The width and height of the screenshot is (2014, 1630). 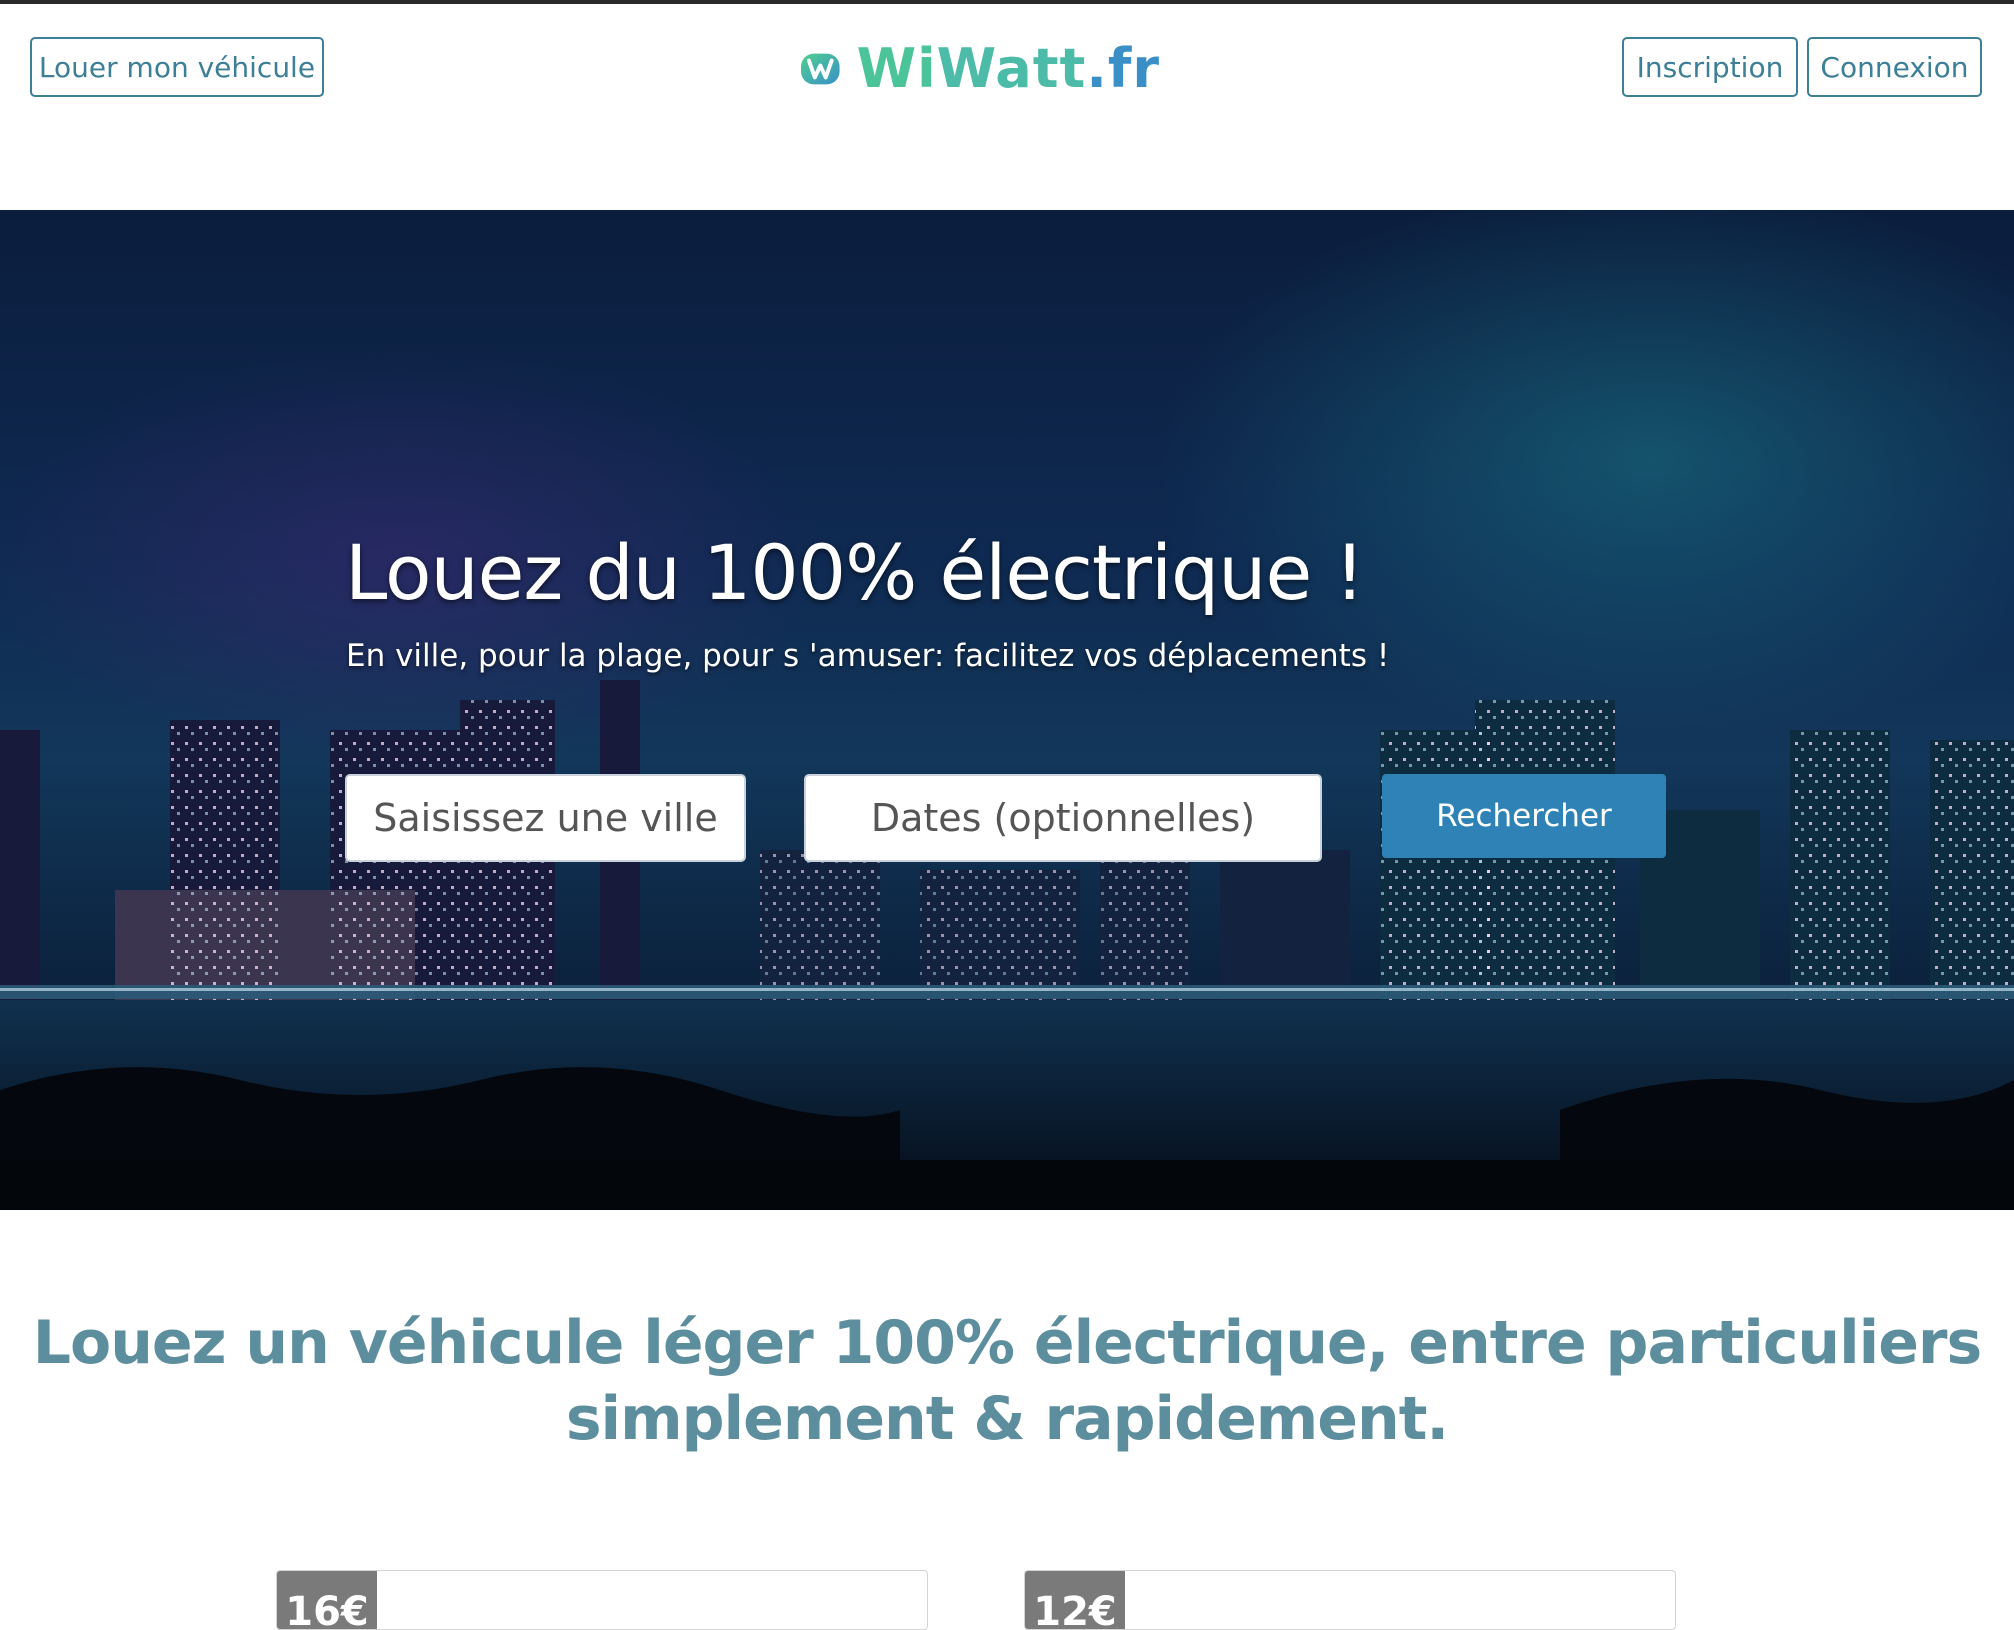 What do you see at coordinates (177, 67) in the screenshot?
I see `rent-my-vehicle-button: Louer mon véhicule` at bounding box center [177, 67].